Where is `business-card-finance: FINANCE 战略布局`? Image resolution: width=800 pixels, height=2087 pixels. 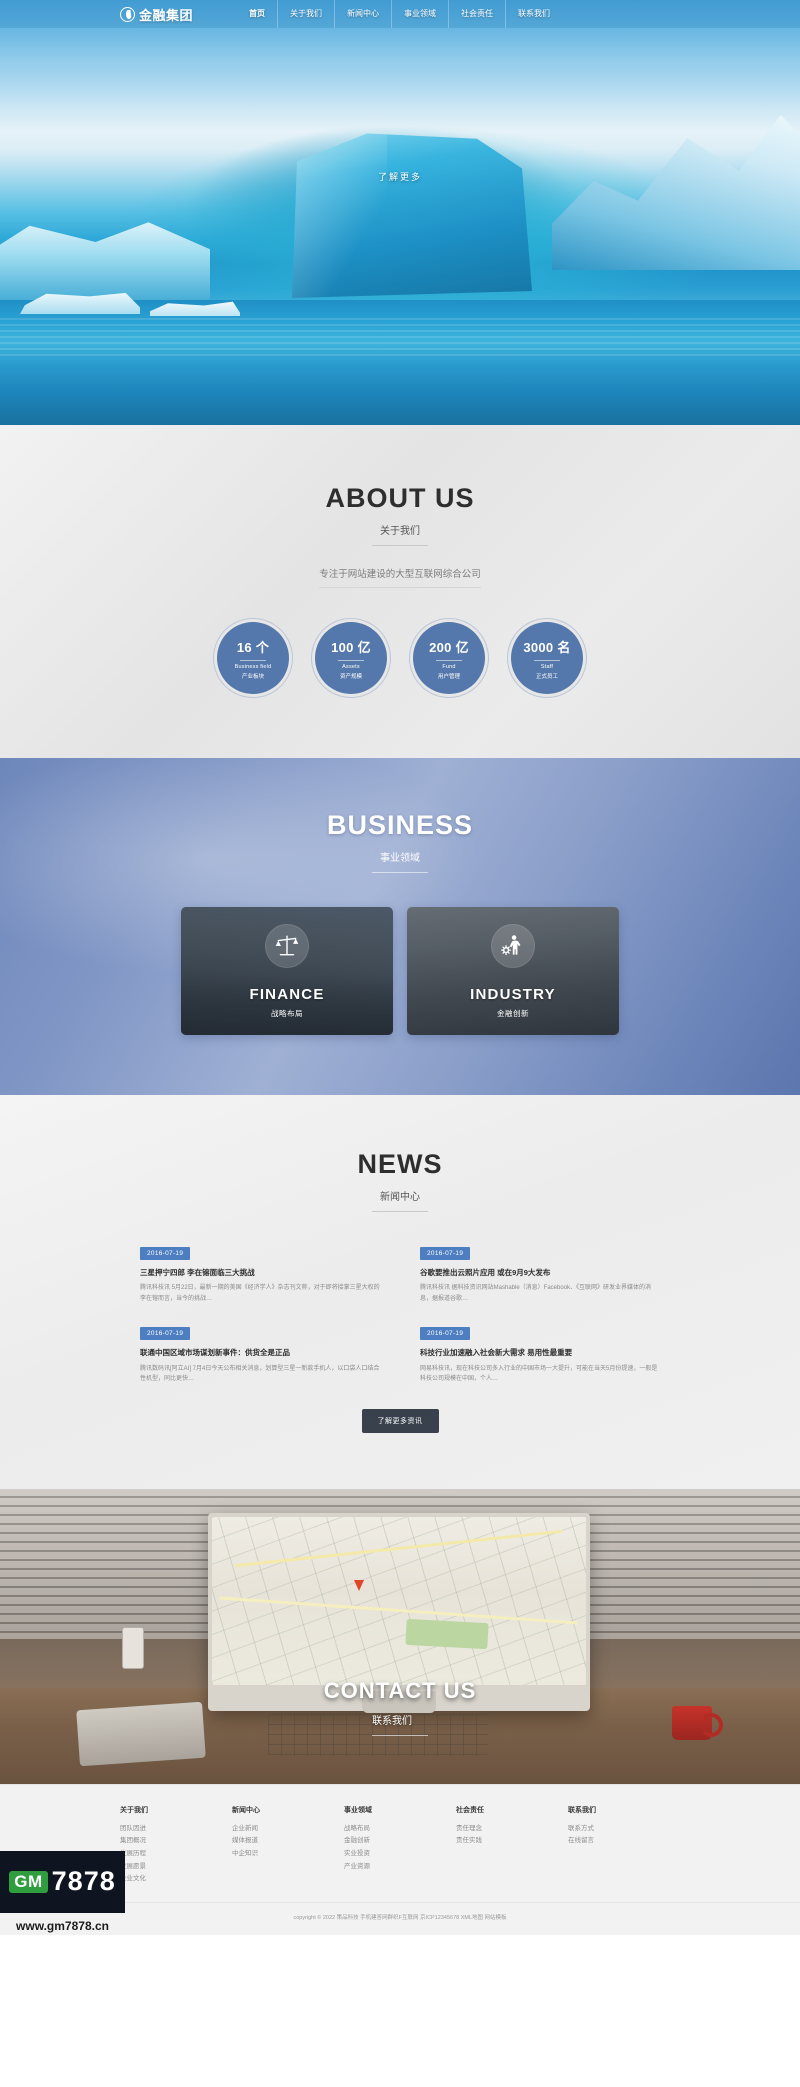
business-card-finance: FINANCE 战略布局 is located at coordinates (287, 971).